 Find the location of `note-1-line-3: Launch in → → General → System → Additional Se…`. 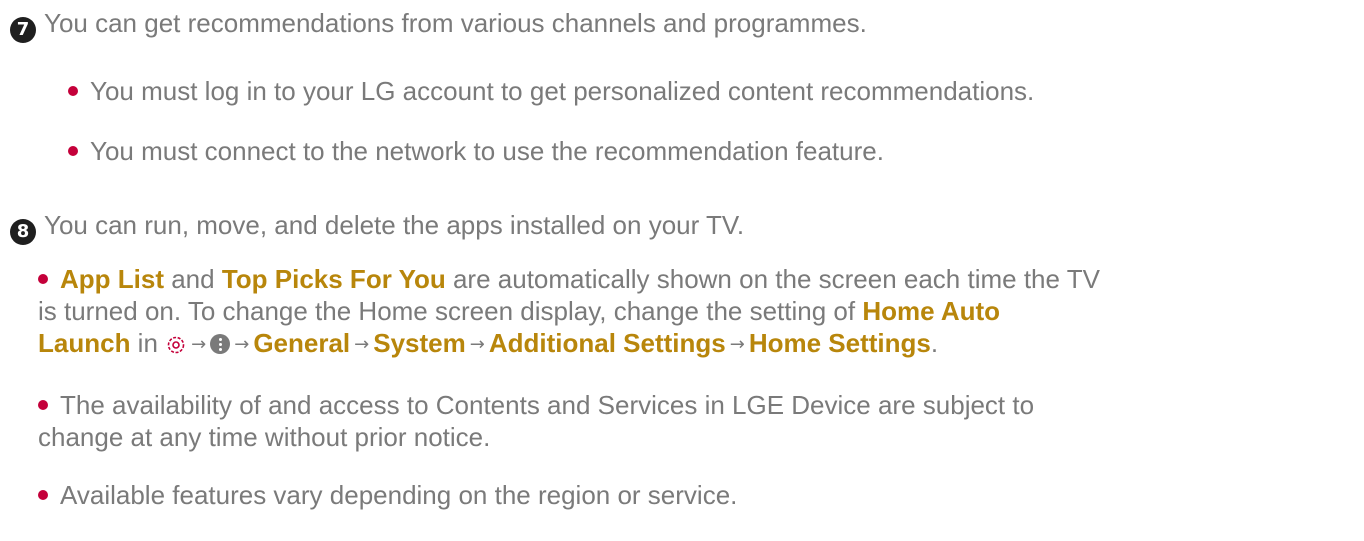

note-1-line-3: Launch in → → General → System → Additional Se… is located at coordinates (488, 345).